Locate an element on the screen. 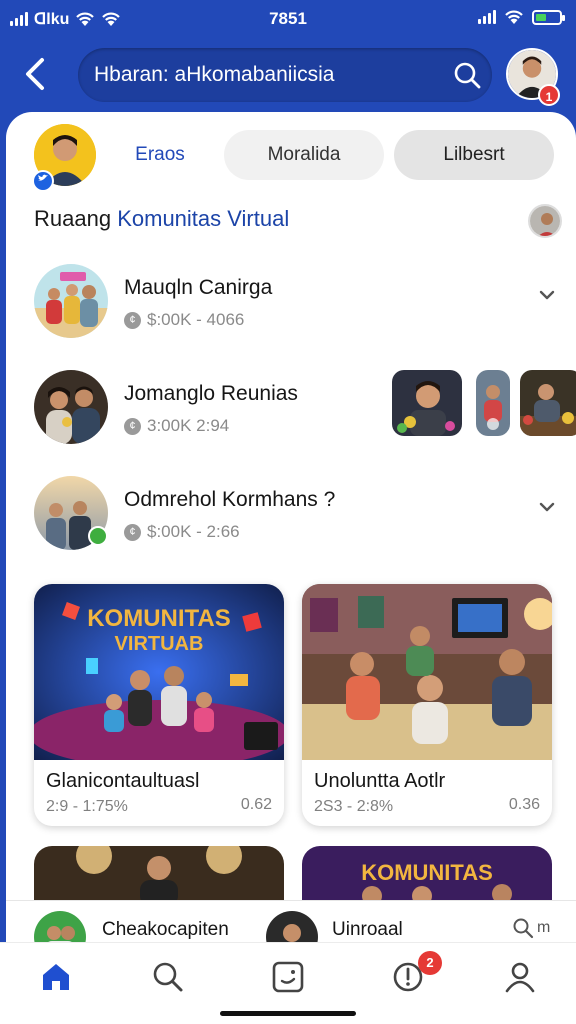 This screenshot has width=576, height=1024. wifi-icon-right is located at coordinates (514, 17).